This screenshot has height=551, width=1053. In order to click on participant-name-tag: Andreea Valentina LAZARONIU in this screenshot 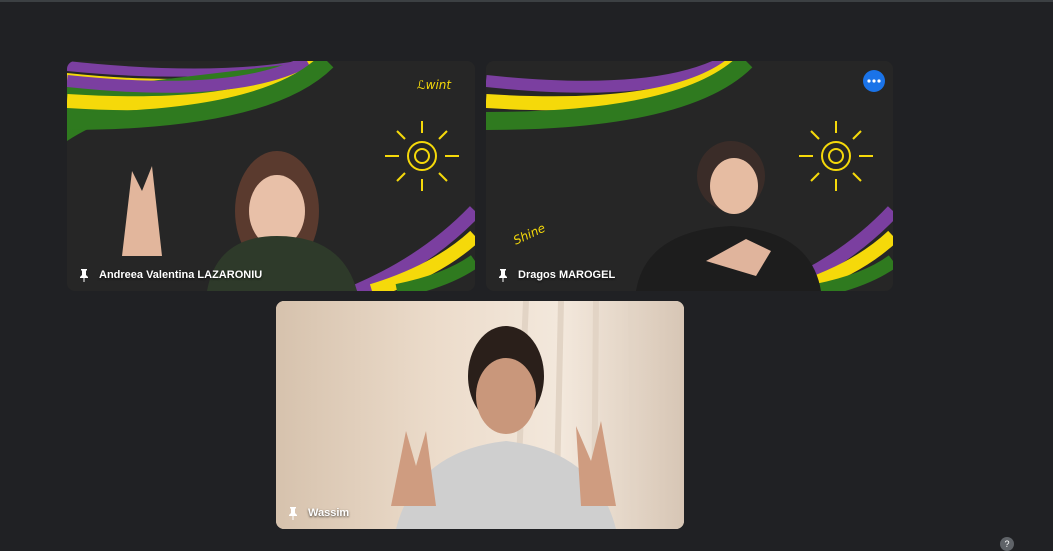, I will do `click(169, 275)`.